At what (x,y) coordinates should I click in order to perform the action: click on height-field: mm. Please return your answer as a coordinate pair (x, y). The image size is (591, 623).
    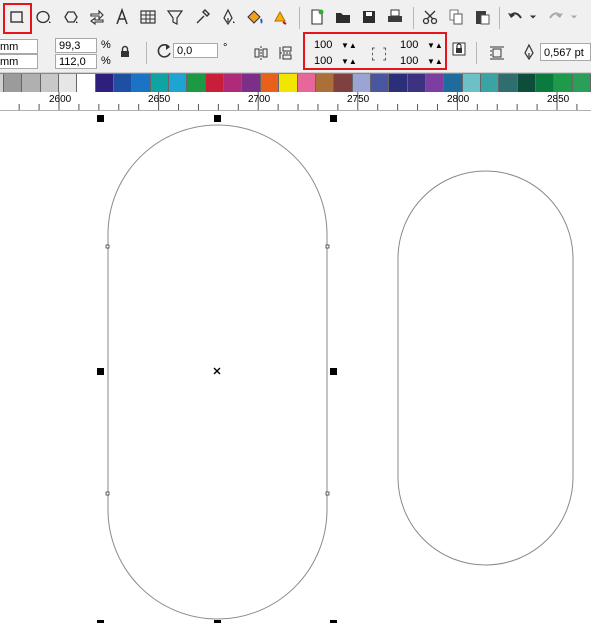
    Looking at the image, I should click on (19, 61).